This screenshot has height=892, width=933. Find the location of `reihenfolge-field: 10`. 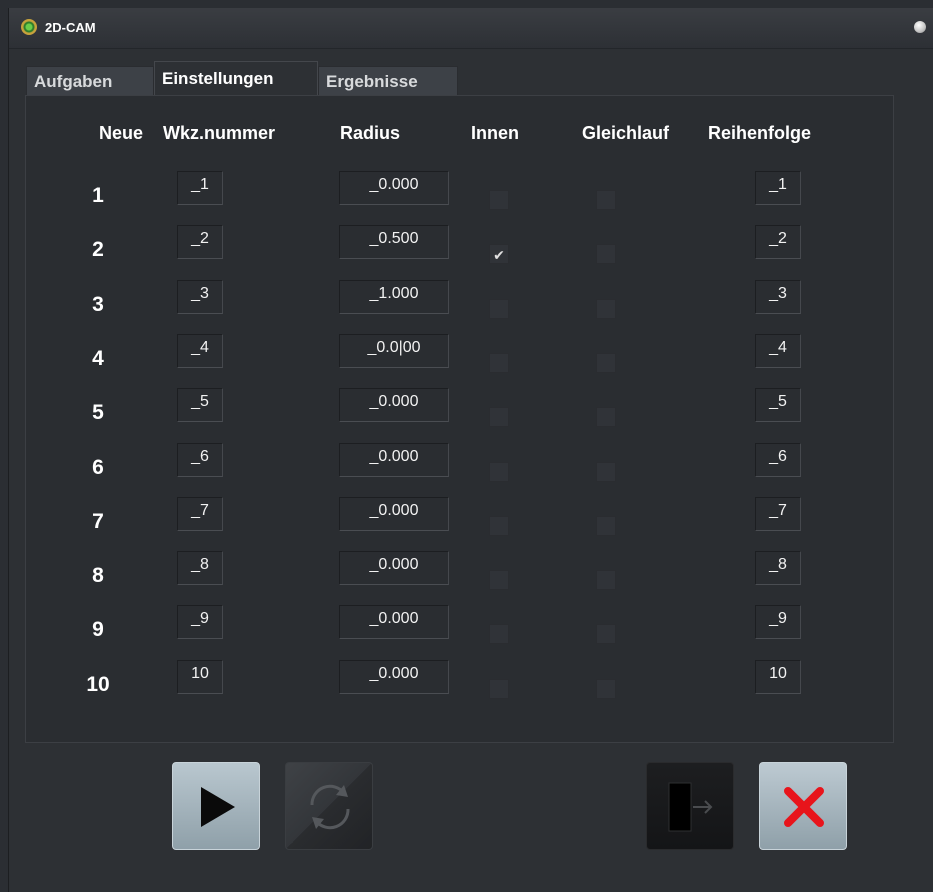

reihenfolge-field: 10 is located at coordinates (778, 677).